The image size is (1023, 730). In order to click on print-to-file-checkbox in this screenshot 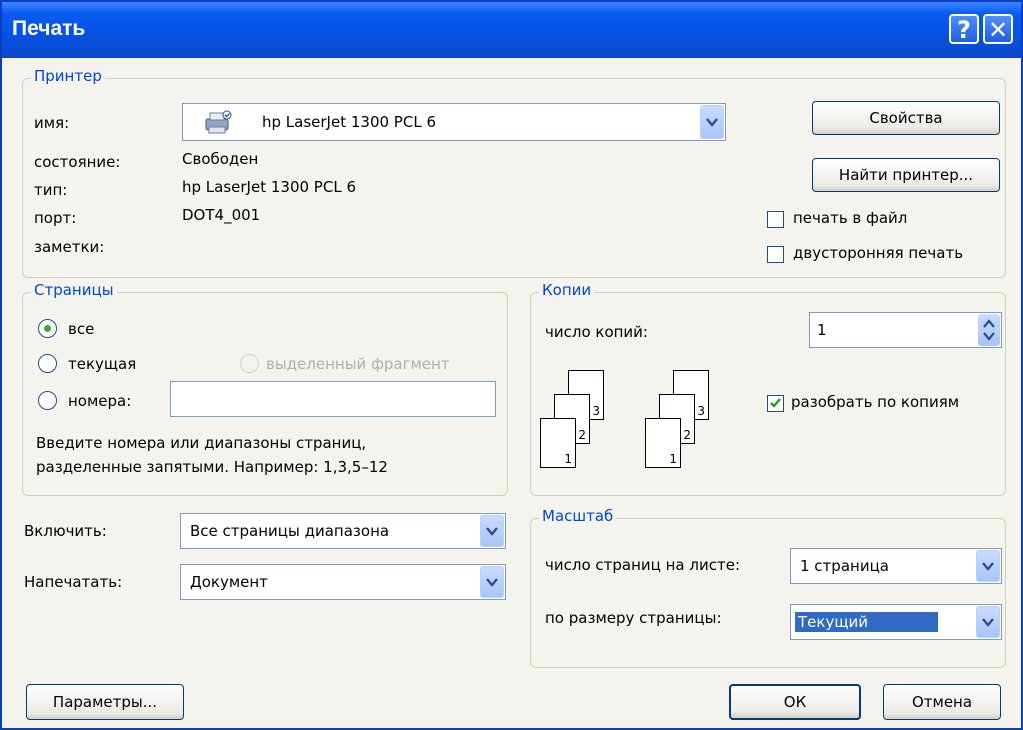, I will do `click(775, 219)`.